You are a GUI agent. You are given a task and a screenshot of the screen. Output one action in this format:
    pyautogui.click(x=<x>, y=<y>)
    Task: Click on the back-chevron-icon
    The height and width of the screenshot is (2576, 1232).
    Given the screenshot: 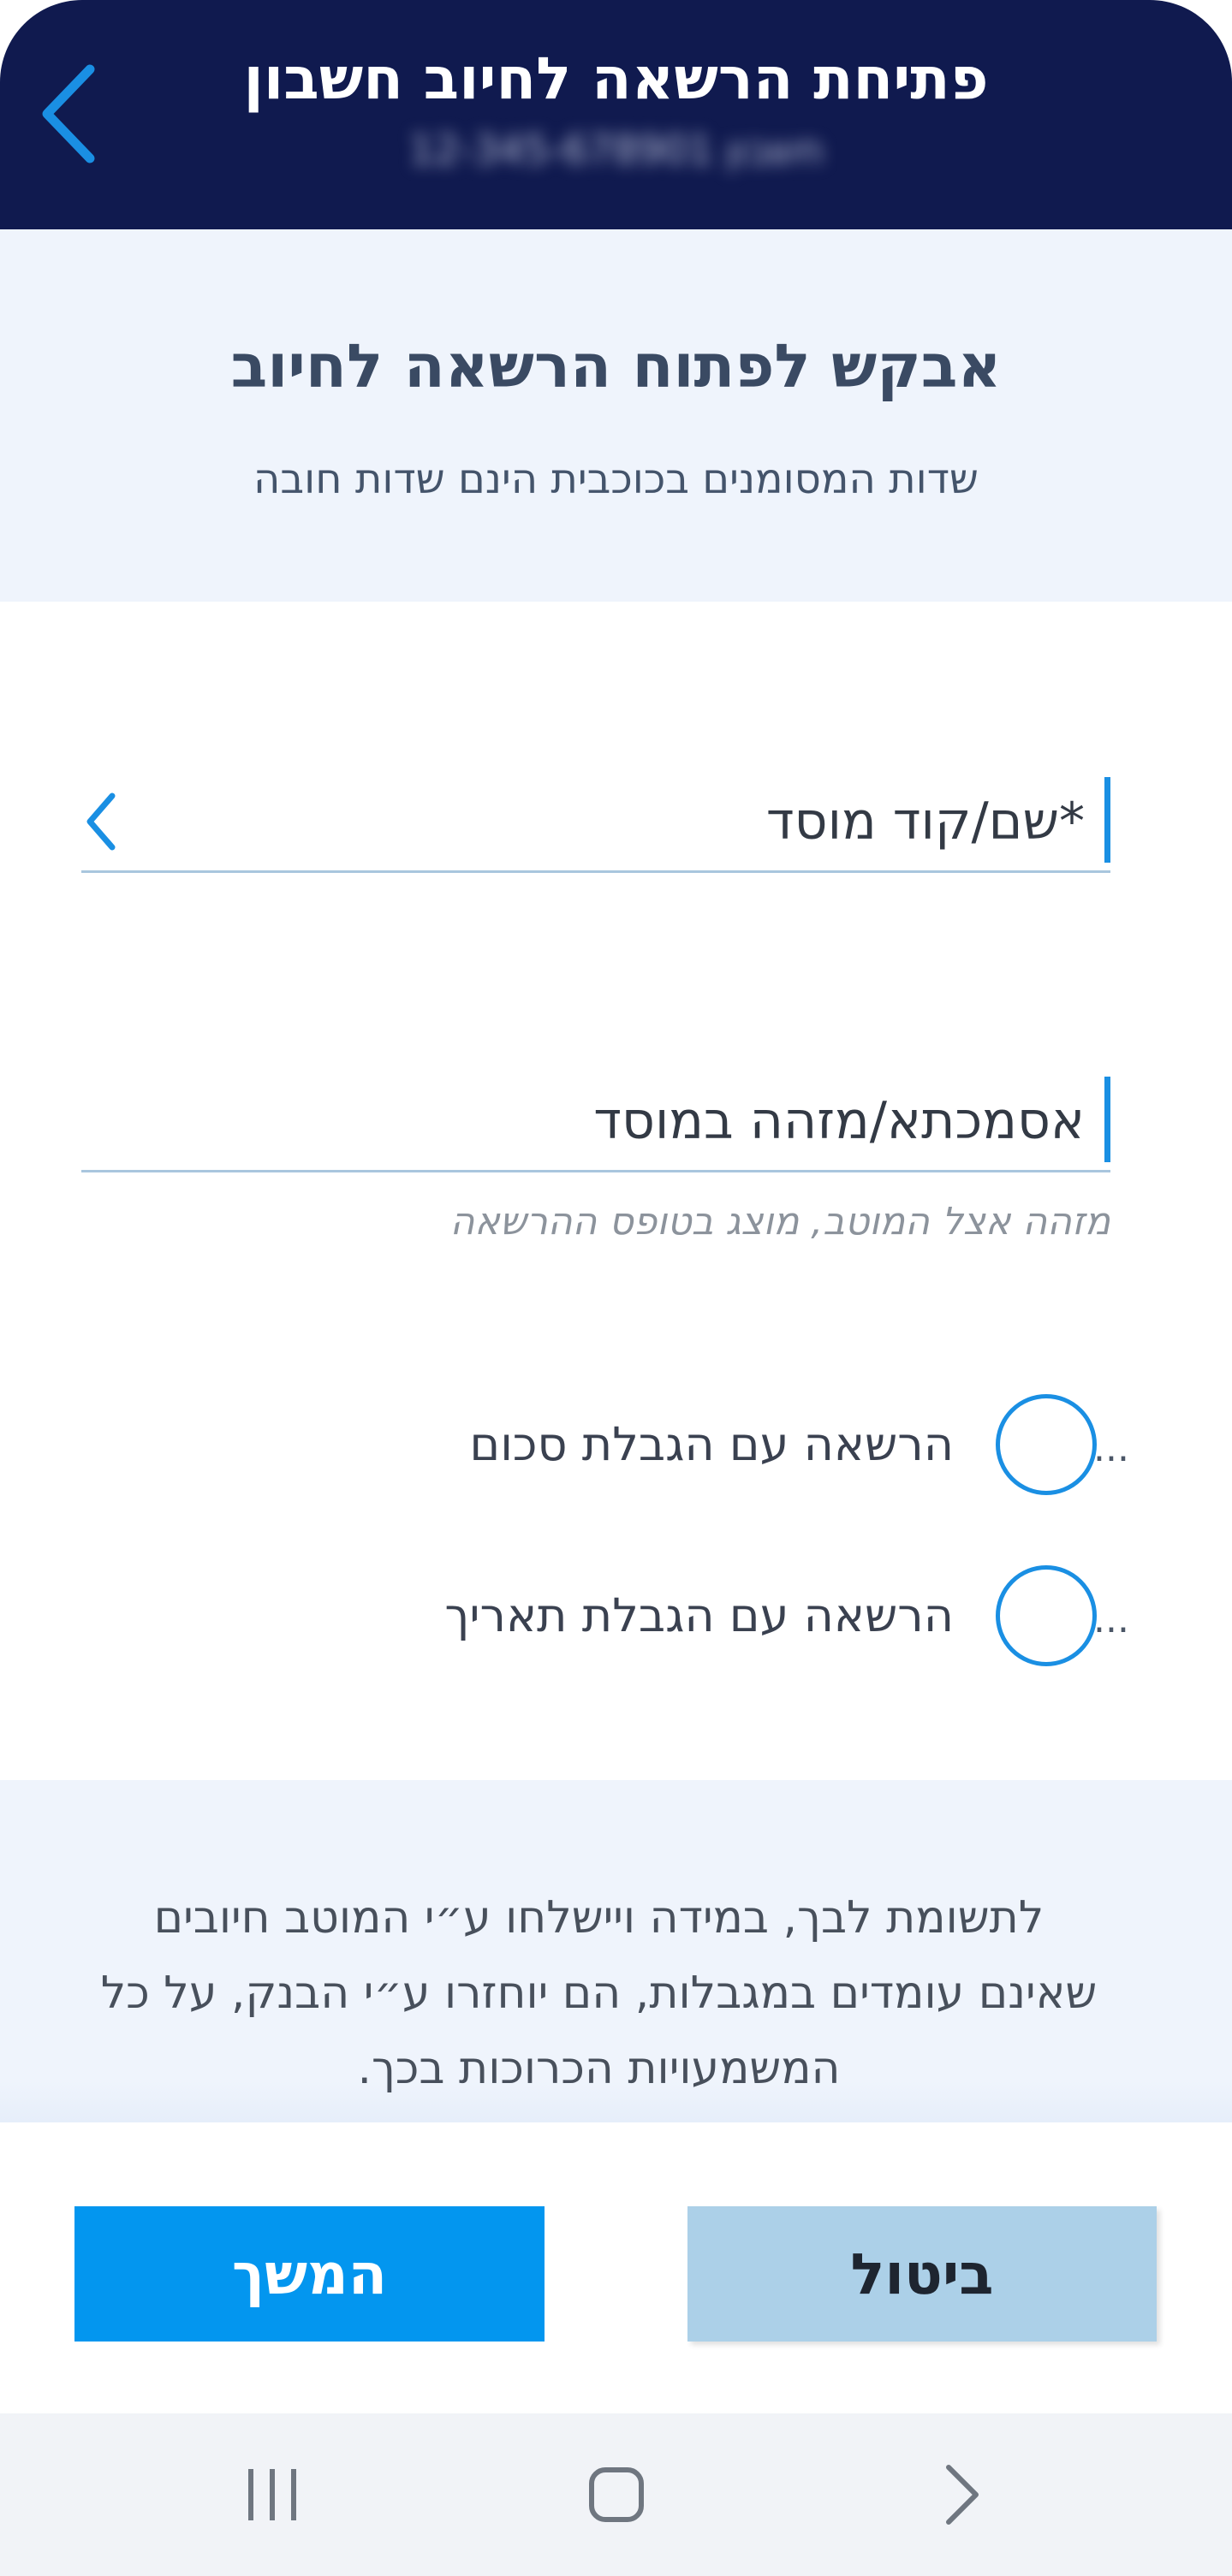 What is the action you would take?
    pyautogui.click(x=962, y=2495)
    